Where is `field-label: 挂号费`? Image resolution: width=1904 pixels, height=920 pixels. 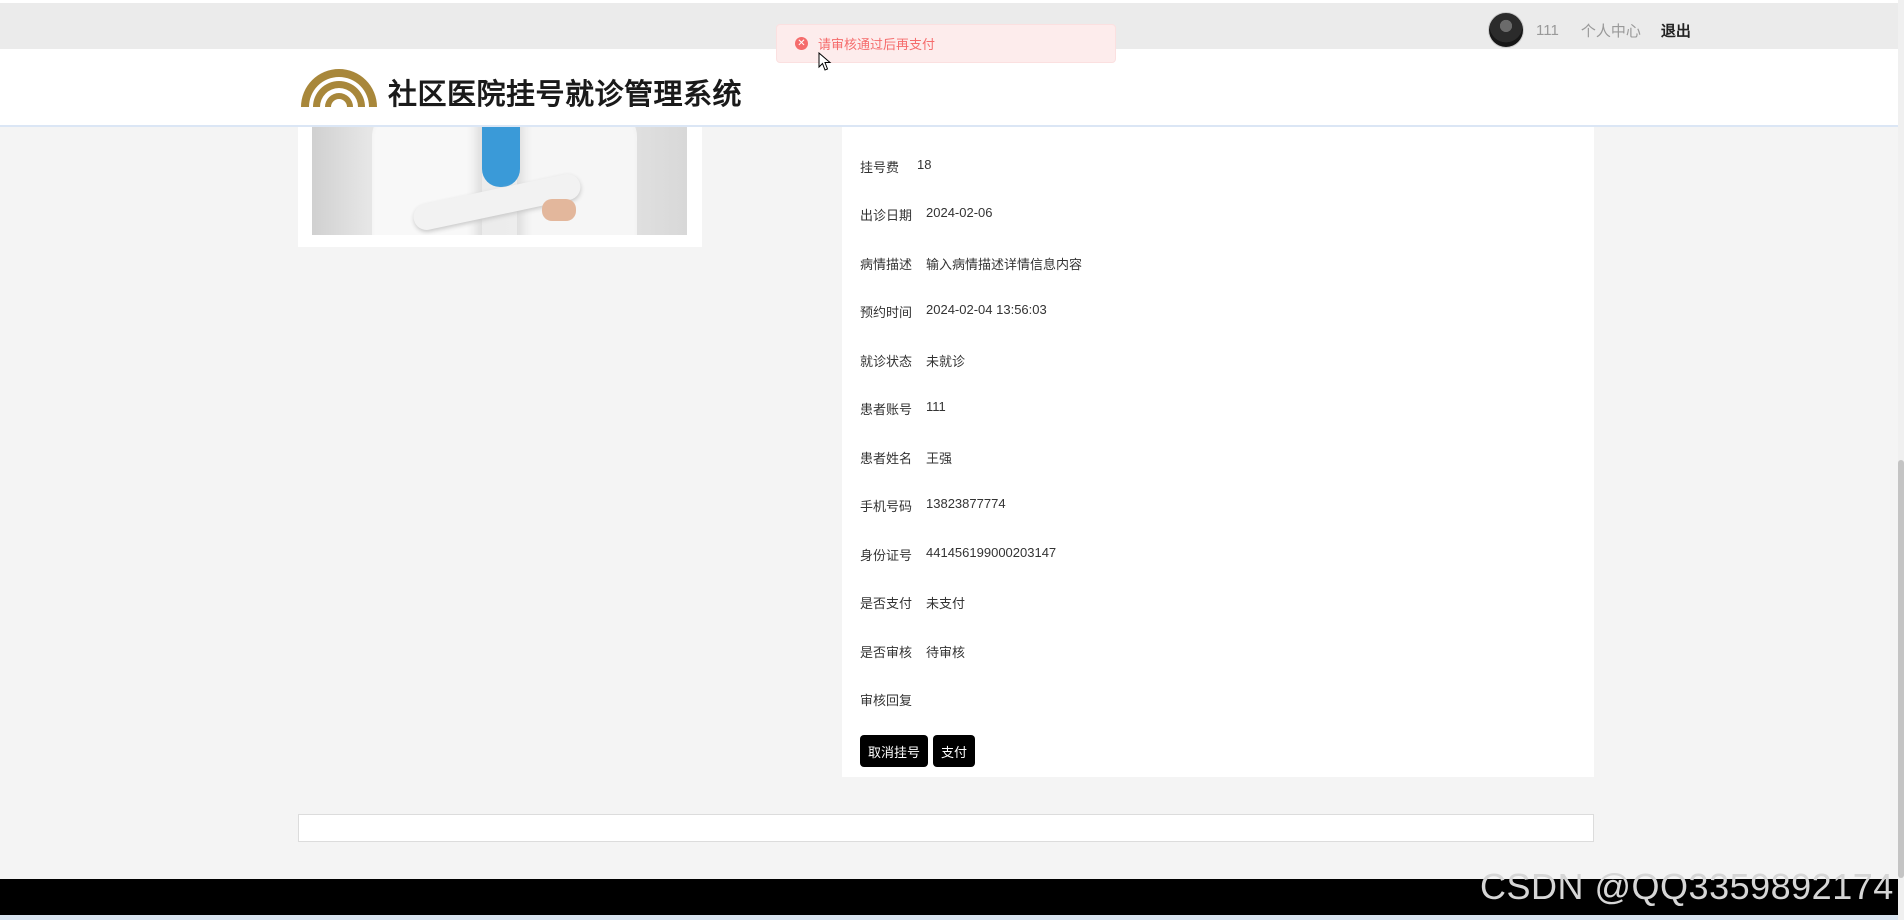
field-label: 挂号费 is located at coordinates (880, 167).